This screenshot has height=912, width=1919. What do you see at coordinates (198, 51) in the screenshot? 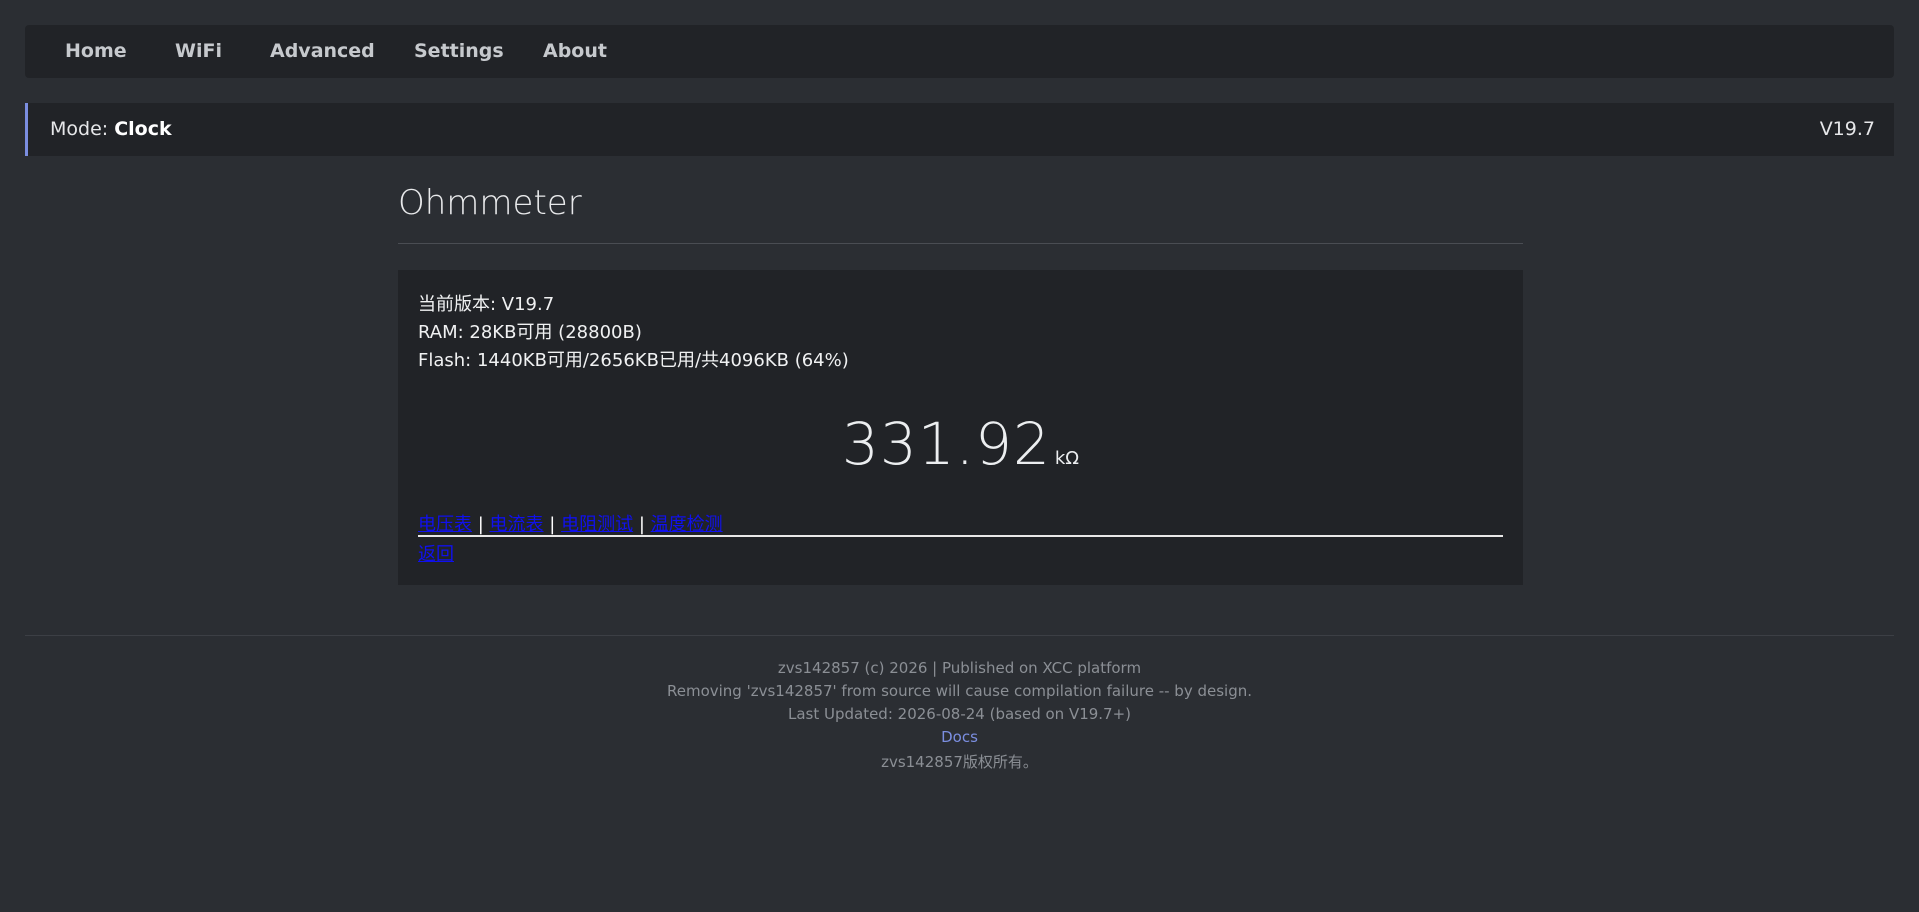
I see `nav-wifi: WiFi` at bounding box center [198, 51].